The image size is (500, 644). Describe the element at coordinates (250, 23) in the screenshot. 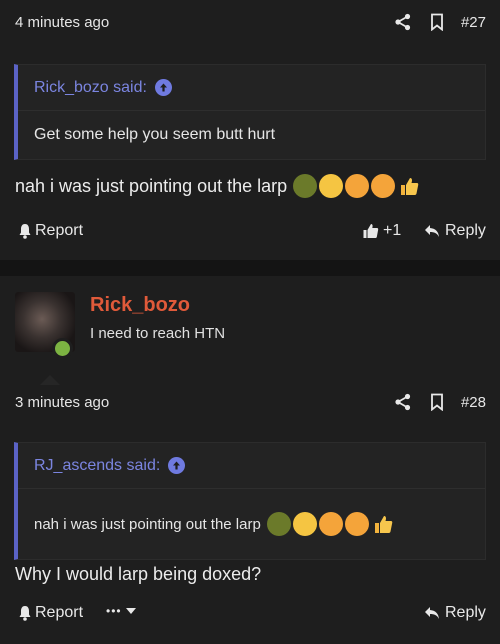

I see `post-meta: 4 minutes ago #27` at that location.